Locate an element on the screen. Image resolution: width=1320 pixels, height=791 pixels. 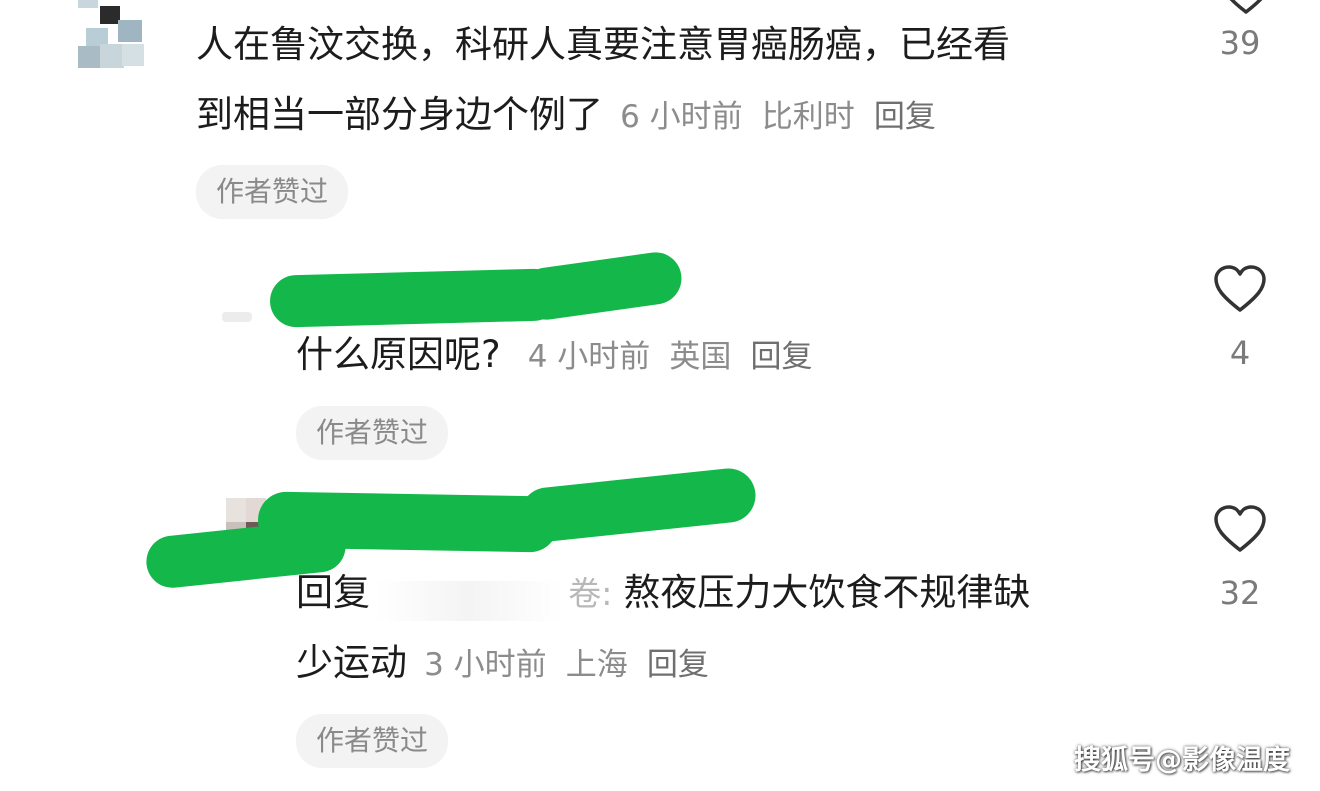
like-count: 32 is located at coordinates (1240, 593).